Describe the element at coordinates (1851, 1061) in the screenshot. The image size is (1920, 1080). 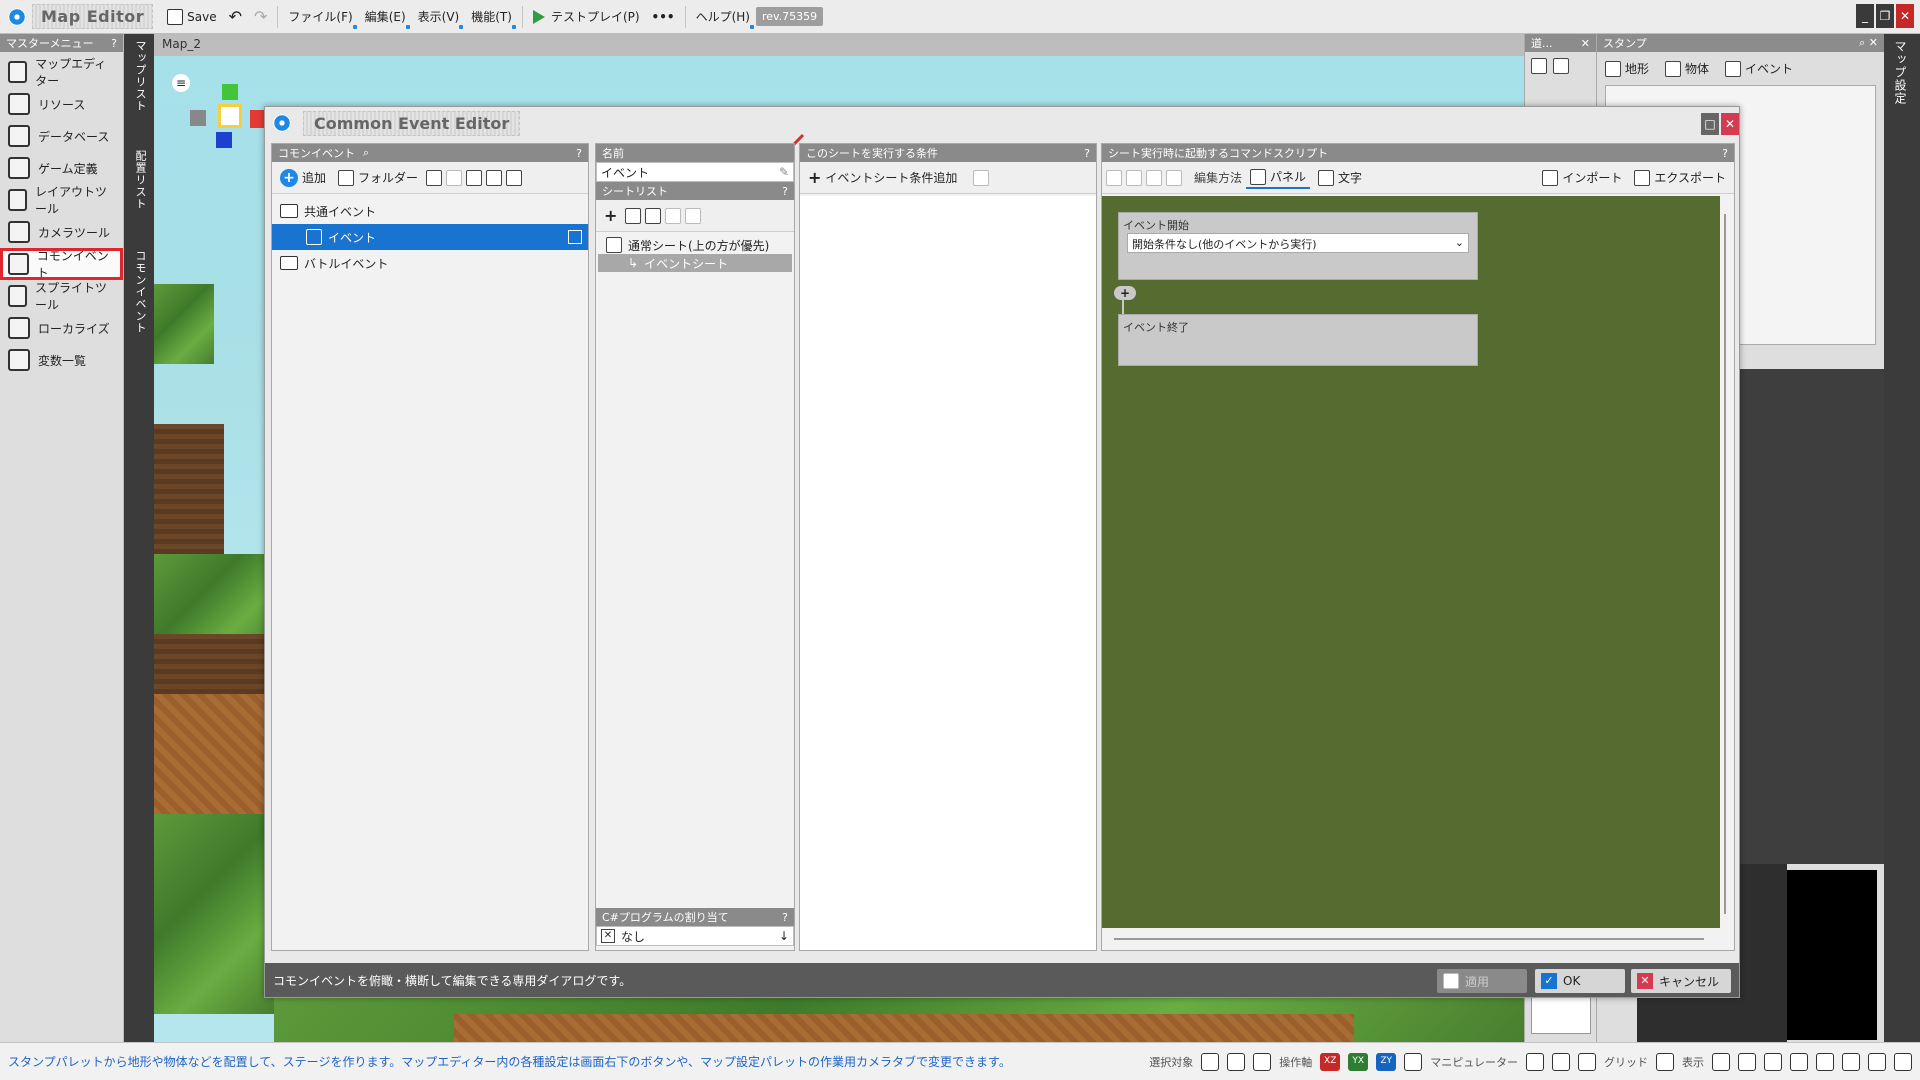
I see `display-collision-icon` at that location.